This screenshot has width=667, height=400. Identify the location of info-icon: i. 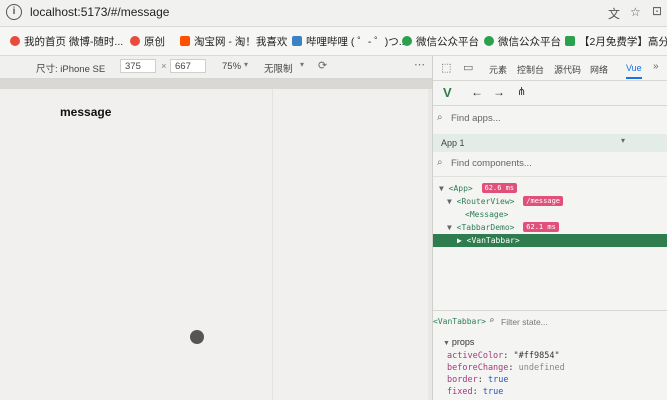
(14, 12).